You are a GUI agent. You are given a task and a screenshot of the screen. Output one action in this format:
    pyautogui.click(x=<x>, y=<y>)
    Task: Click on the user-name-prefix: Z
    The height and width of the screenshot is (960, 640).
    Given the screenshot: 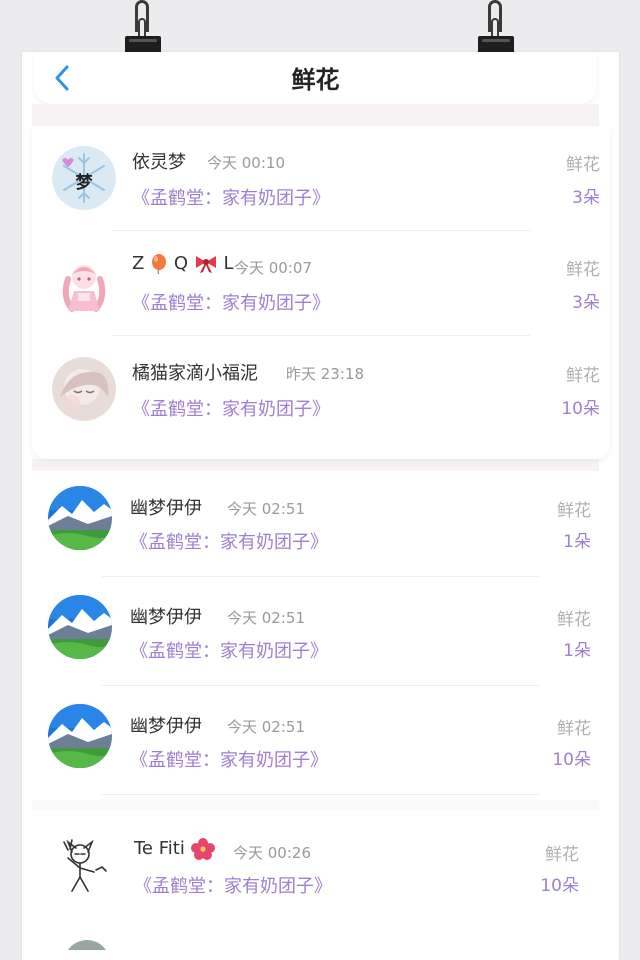 What is the action you would take?
    pyautogui.click(x=138, y=263)
    